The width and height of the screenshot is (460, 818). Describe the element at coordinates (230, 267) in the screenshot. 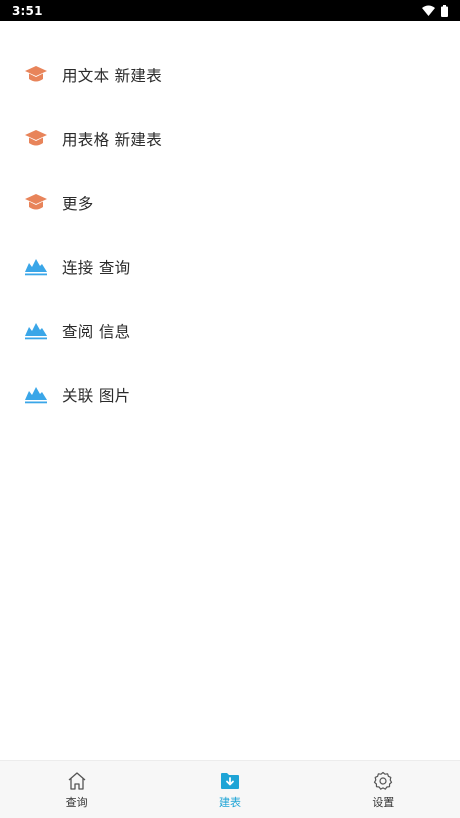

I see `menu-item-connect-query: 连接 查询` at that location.